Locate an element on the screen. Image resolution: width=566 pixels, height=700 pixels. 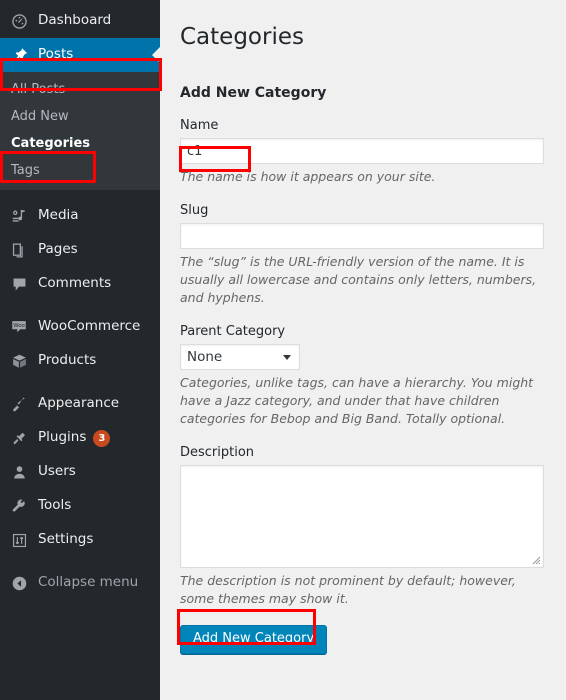
comments-icon is located at coordinates (19, 284).